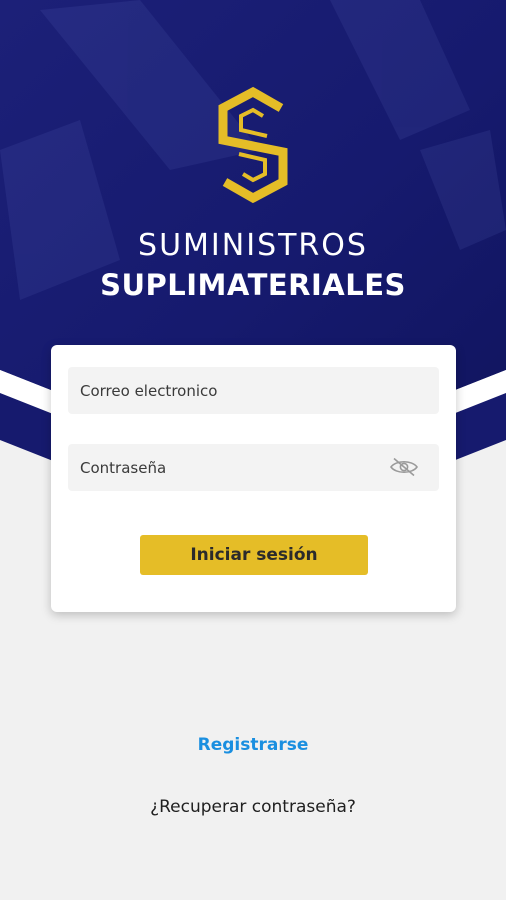 The image size is (506, 900). I want to click on brand-name-line2: SUPLIMATERIALES, so click(253, 285).